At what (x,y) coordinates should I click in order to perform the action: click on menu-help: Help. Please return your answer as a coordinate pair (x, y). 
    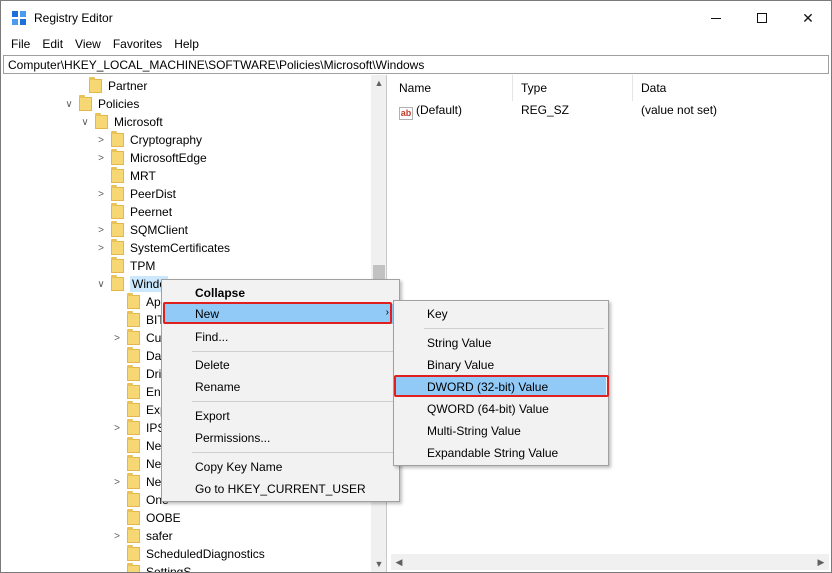
    Looking at the image, I should click on (186, 45).